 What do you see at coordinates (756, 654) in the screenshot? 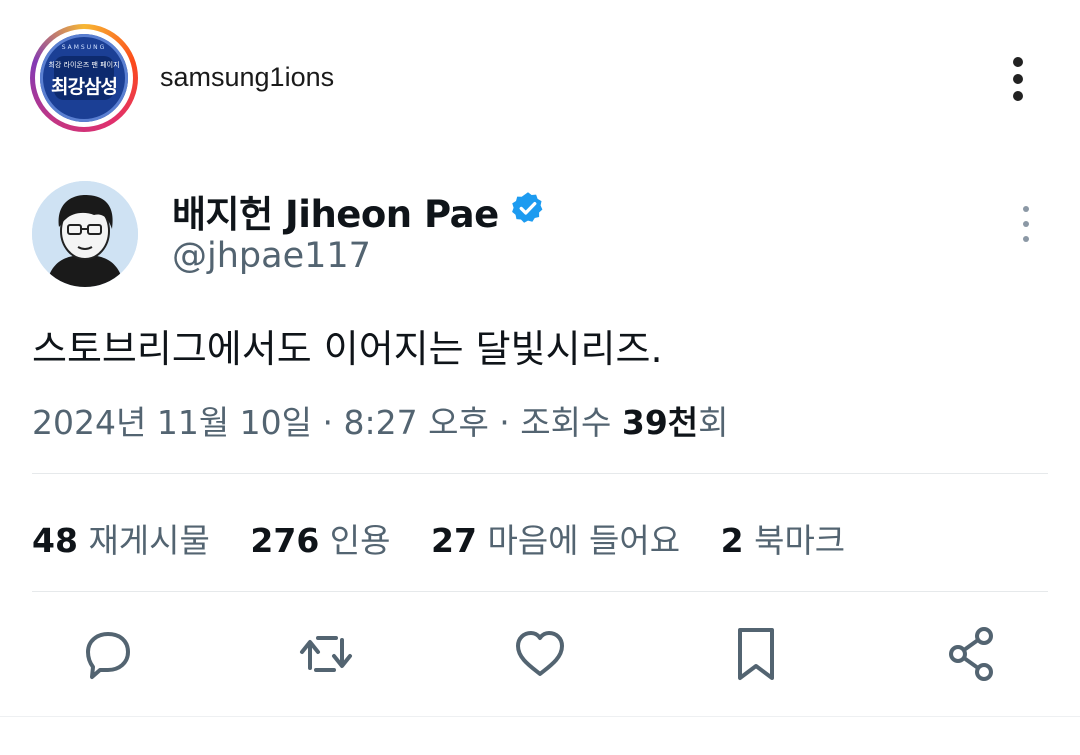
I see `bookmark-icon` at bounding box center [756, 654].